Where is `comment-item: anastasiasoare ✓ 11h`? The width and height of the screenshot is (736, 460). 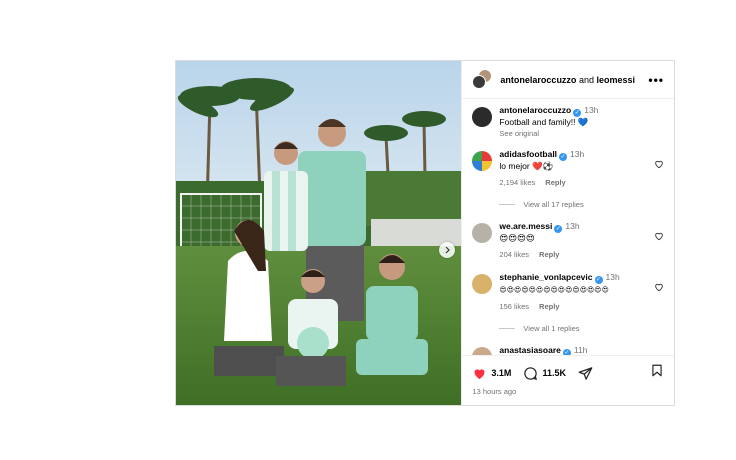 comment-item: anastasiasoare ✓ 11h is located at coordinates (568, 350).